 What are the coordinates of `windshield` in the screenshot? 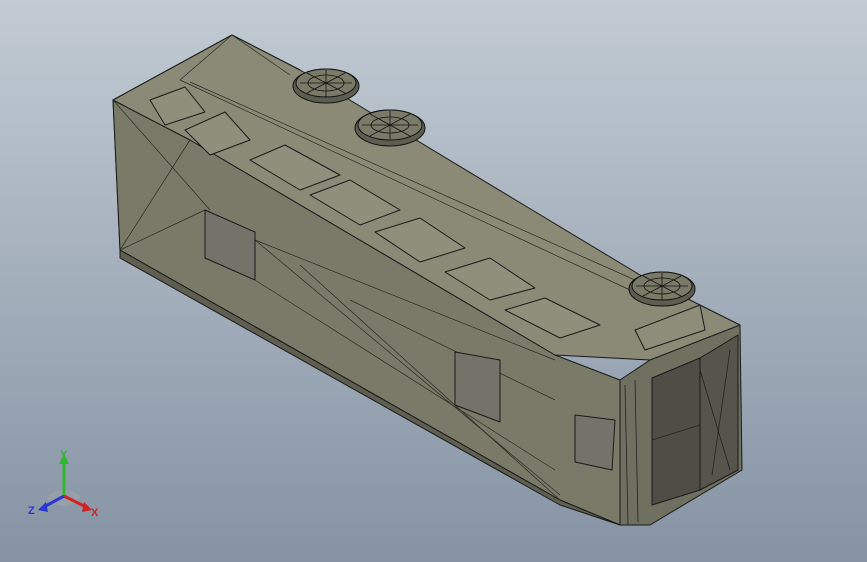 It's located at (676, 431).